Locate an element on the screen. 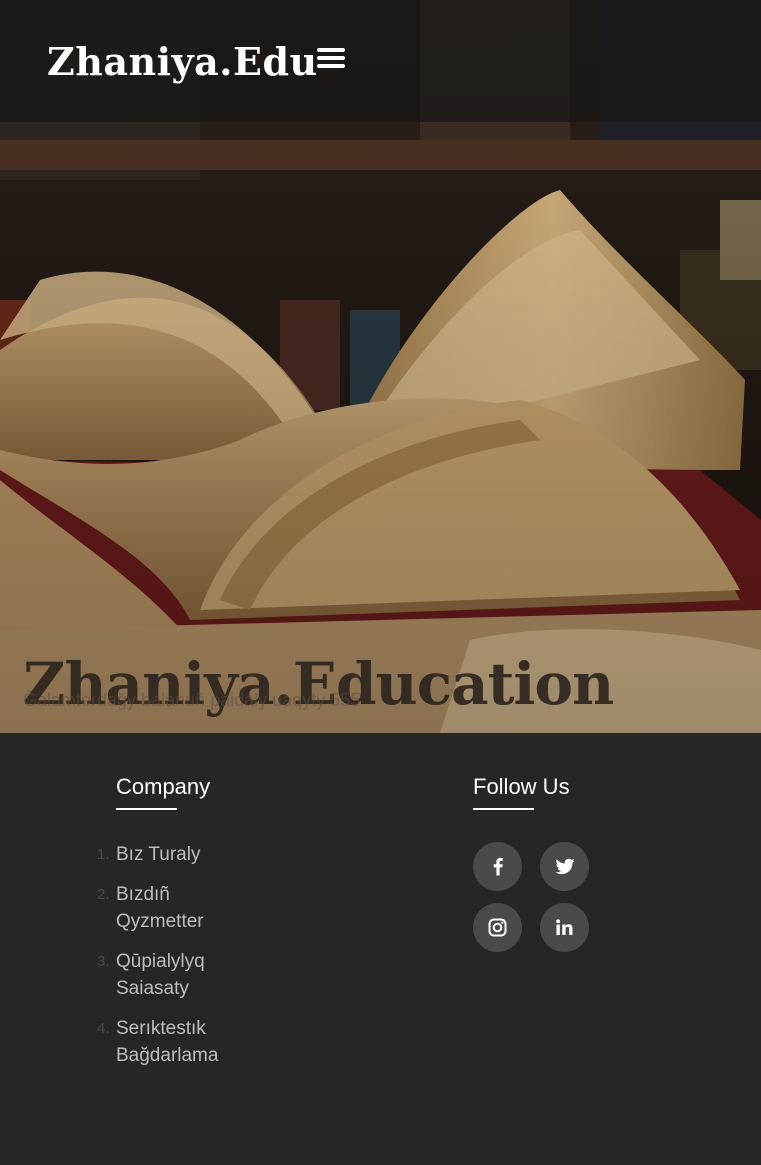  list-number: 2. is located at coordinates (103, 894).